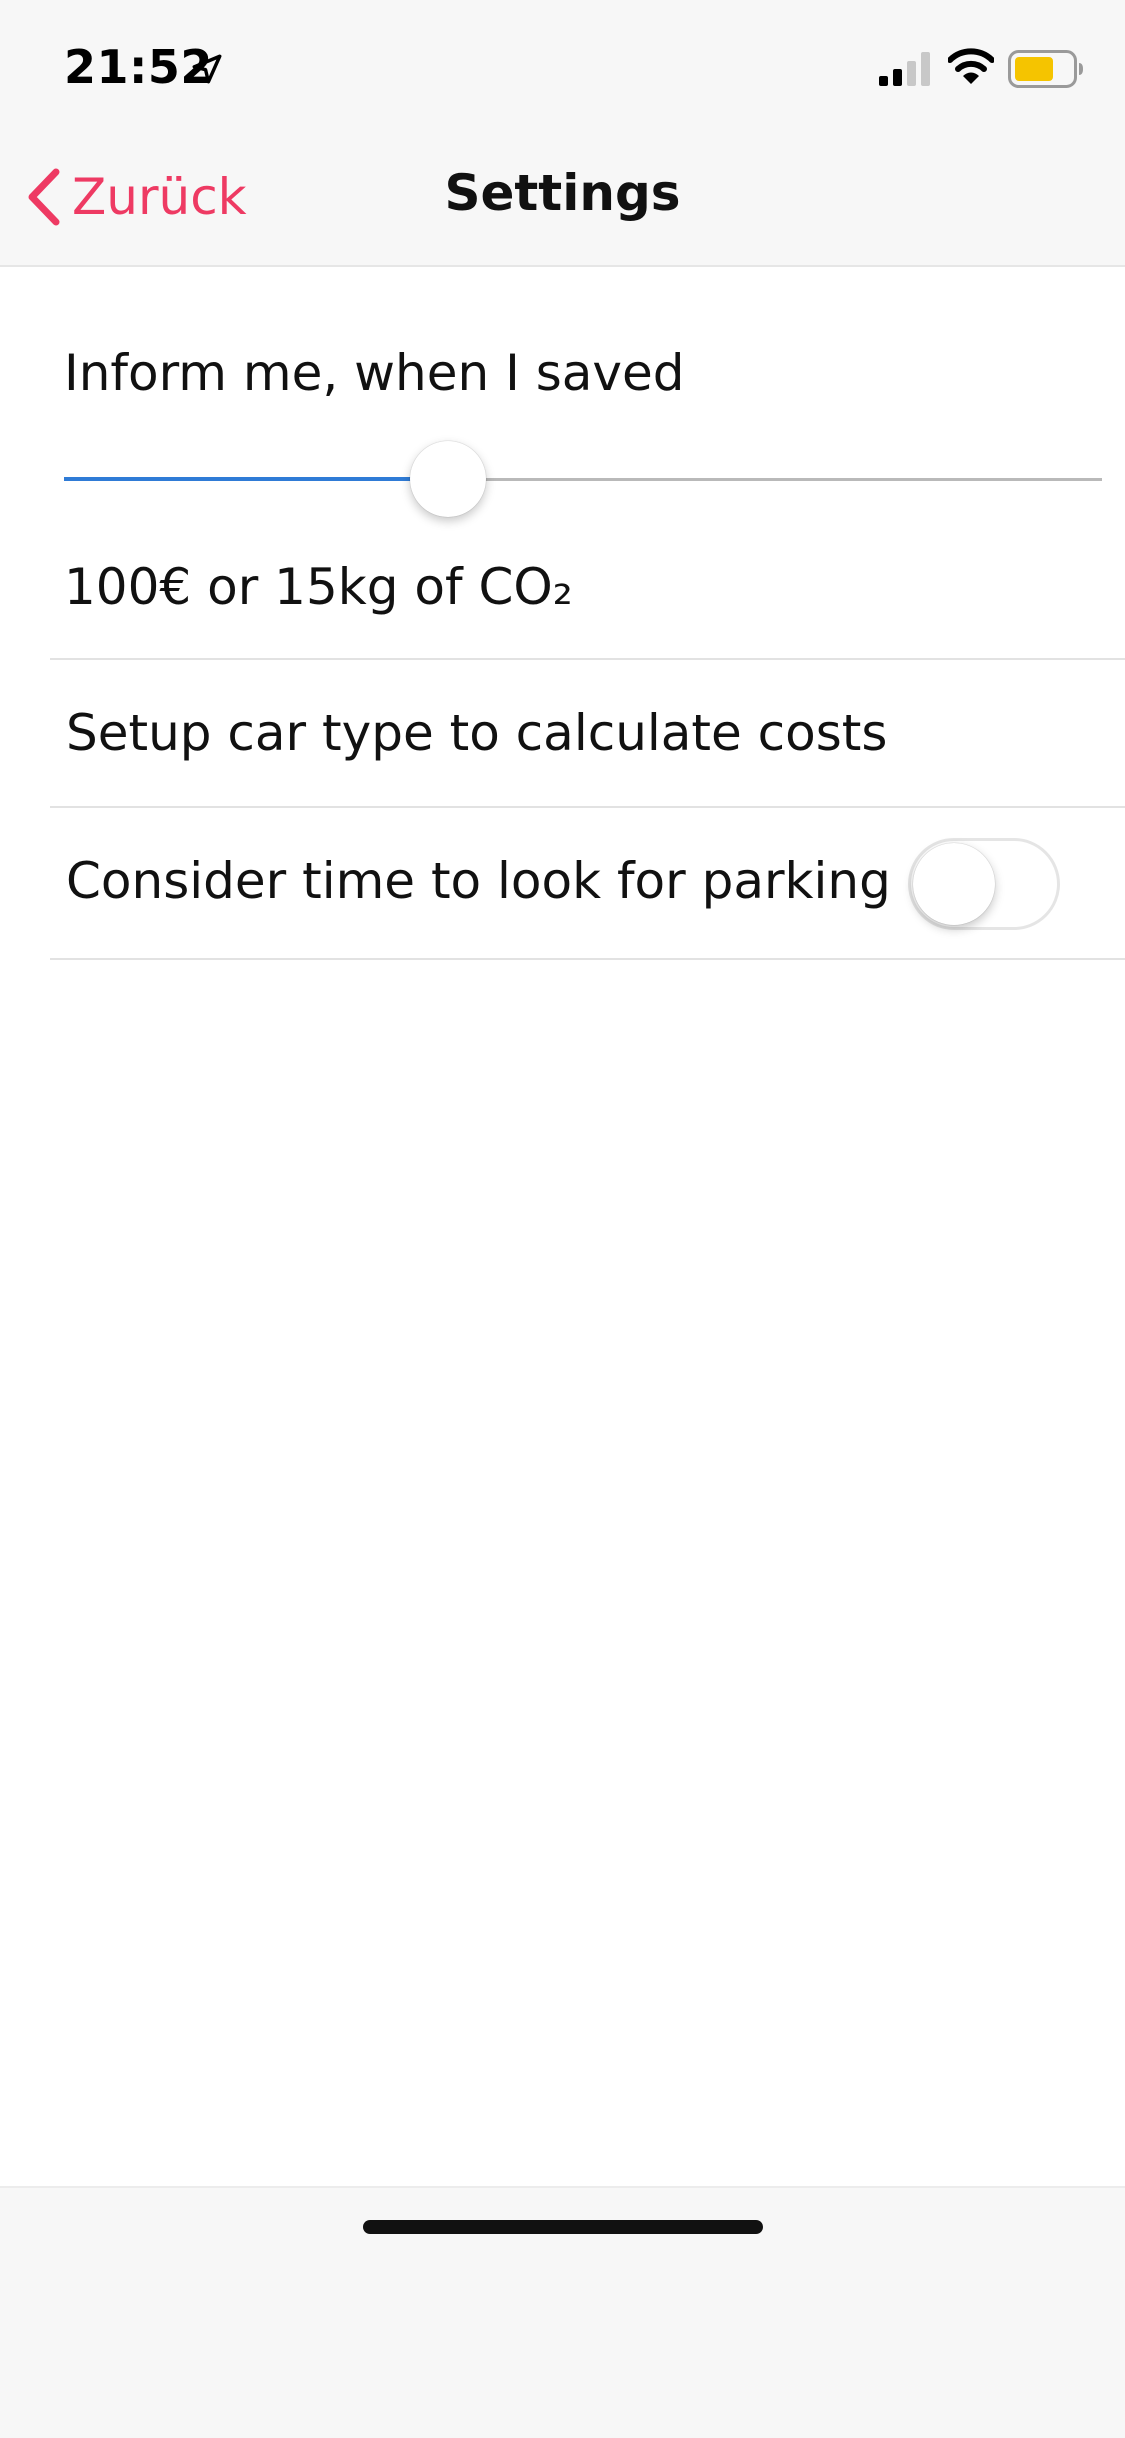  I want to click on top-bar: 21:52 Zurück Settings, so click(562, 133).